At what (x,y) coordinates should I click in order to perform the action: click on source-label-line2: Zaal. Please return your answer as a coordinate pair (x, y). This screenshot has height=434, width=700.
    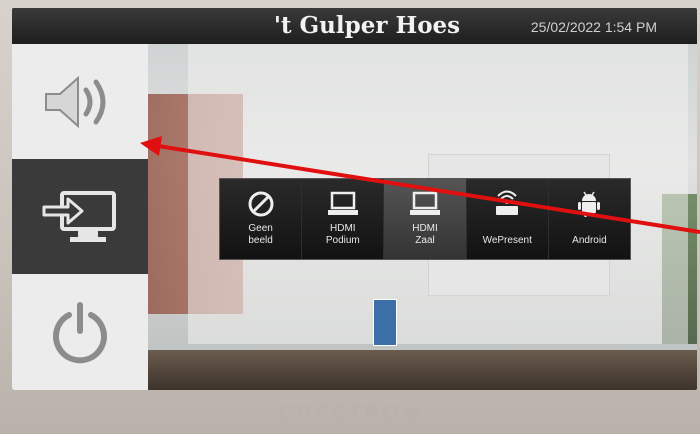
    Looking at the image, I should click on (425, 240).